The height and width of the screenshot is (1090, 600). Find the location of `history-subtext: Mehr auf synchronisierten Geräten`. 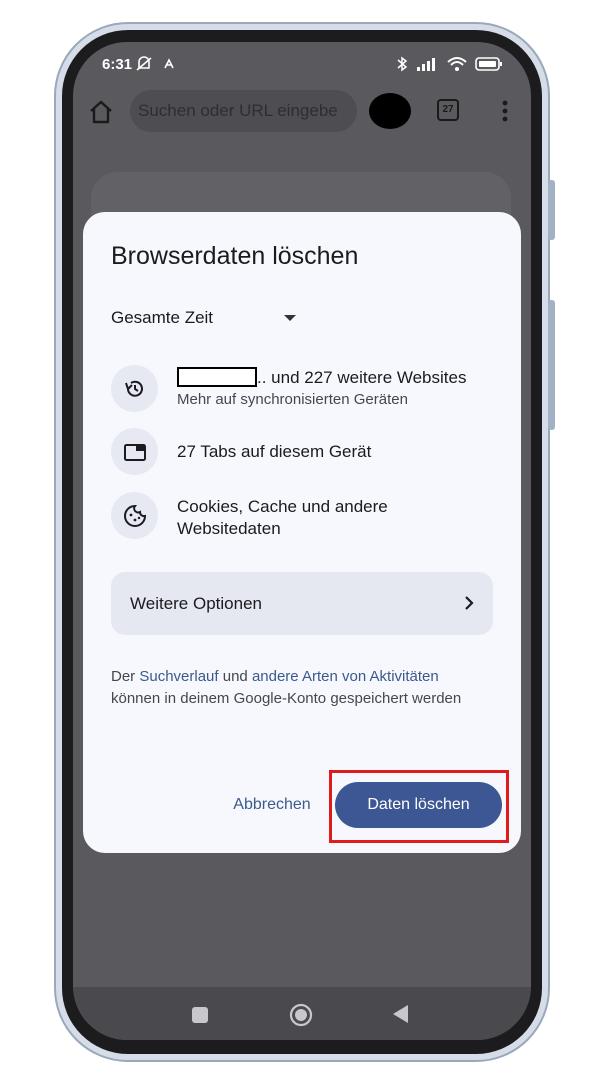

history-subtext: Mehr auf synchronisierten Geräten is located at coordinates (292, 399).